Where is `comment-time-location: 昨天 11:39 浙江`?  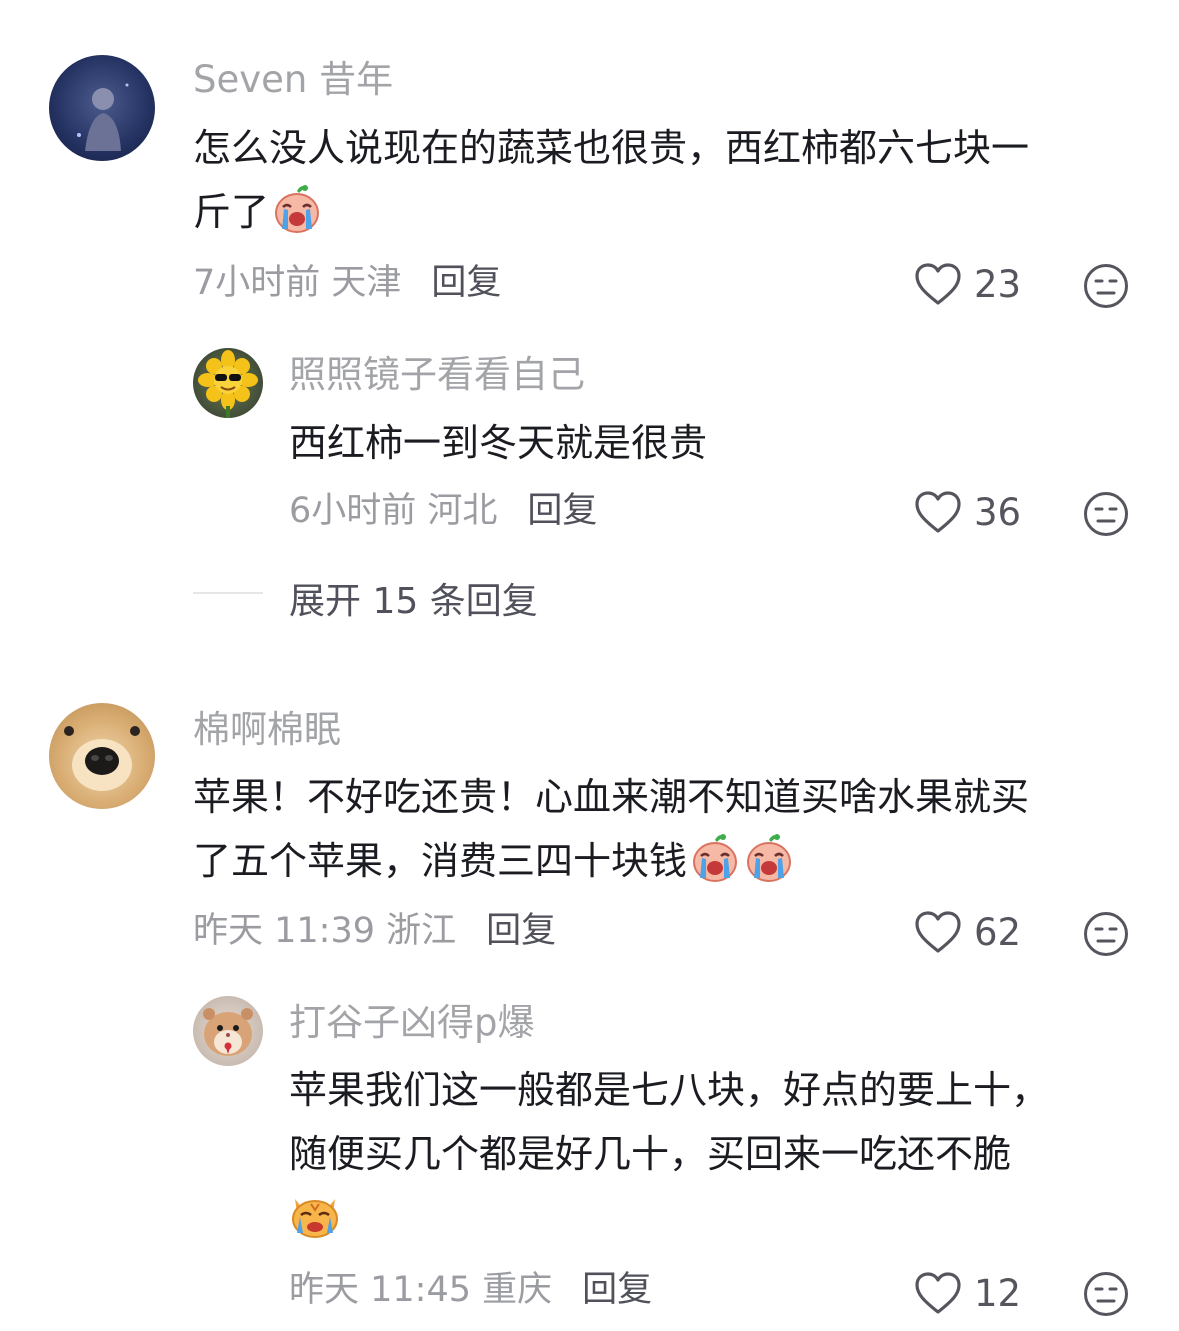
comment-time-location: 昨天 11:39 浙江 is located at coordinates (325, 931).